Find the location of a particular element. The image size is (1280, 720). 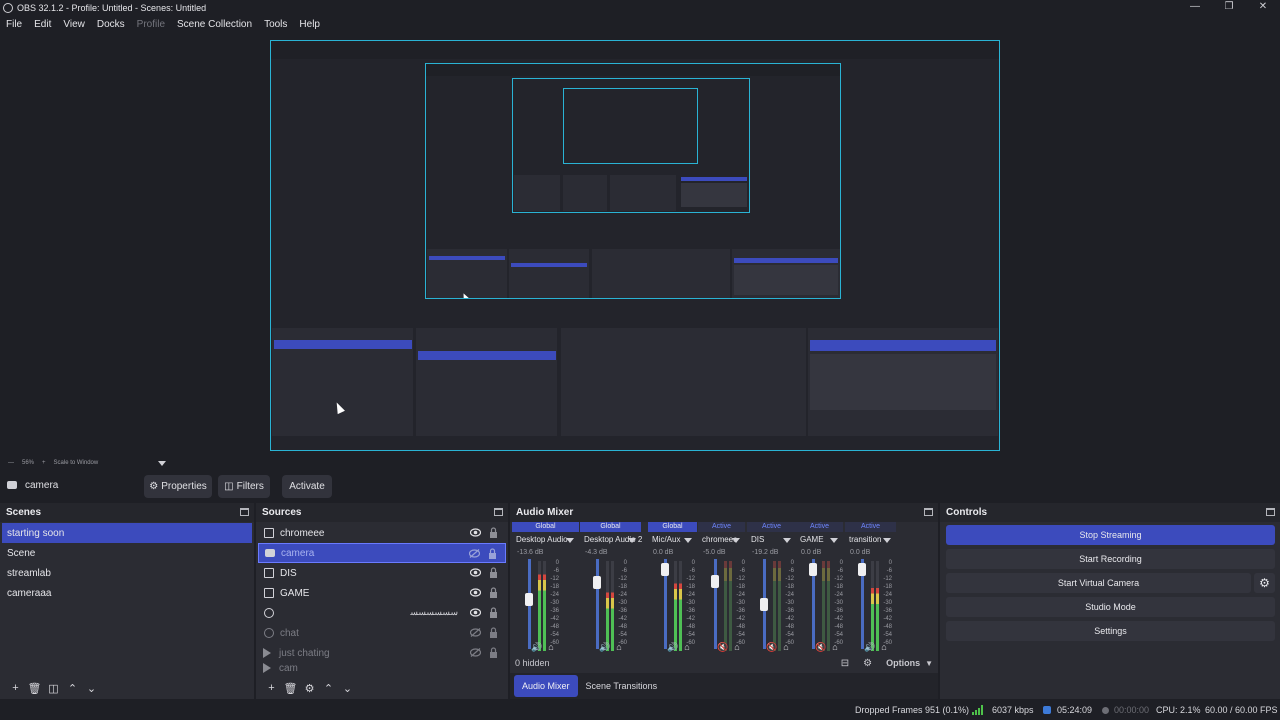

close-icon: ✕ is located at coordinates (1263, 7).